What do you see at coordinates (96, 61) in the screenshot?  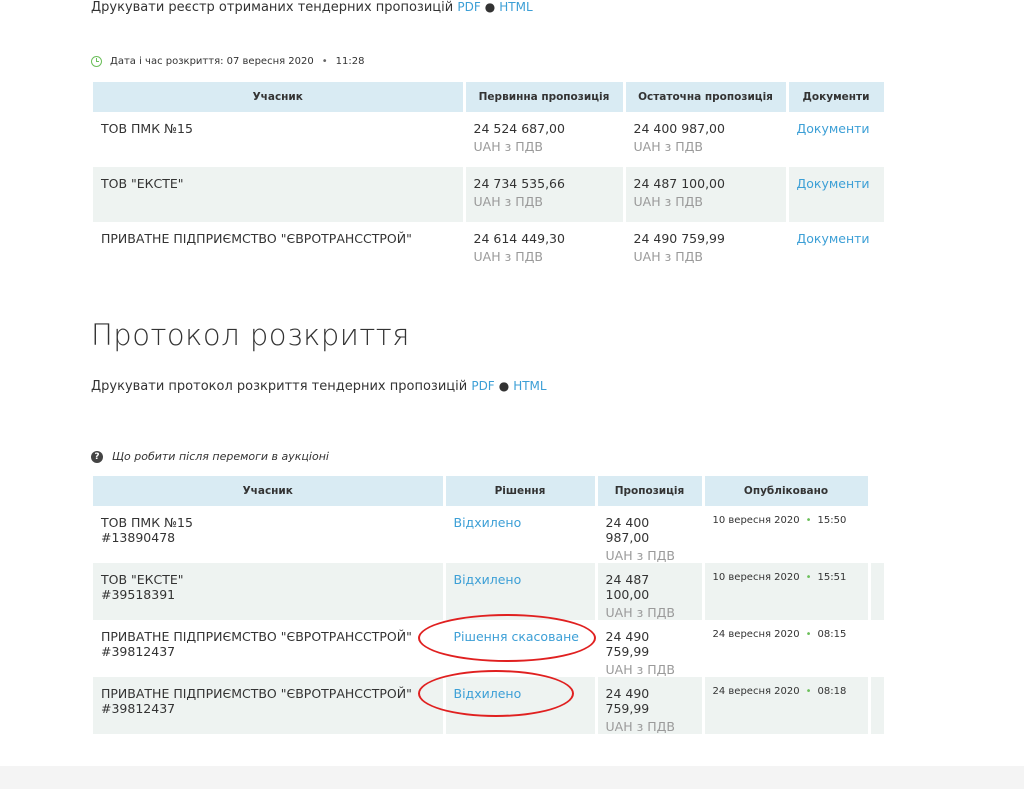 I see `clock-icon` at bounding box center [96, 61].